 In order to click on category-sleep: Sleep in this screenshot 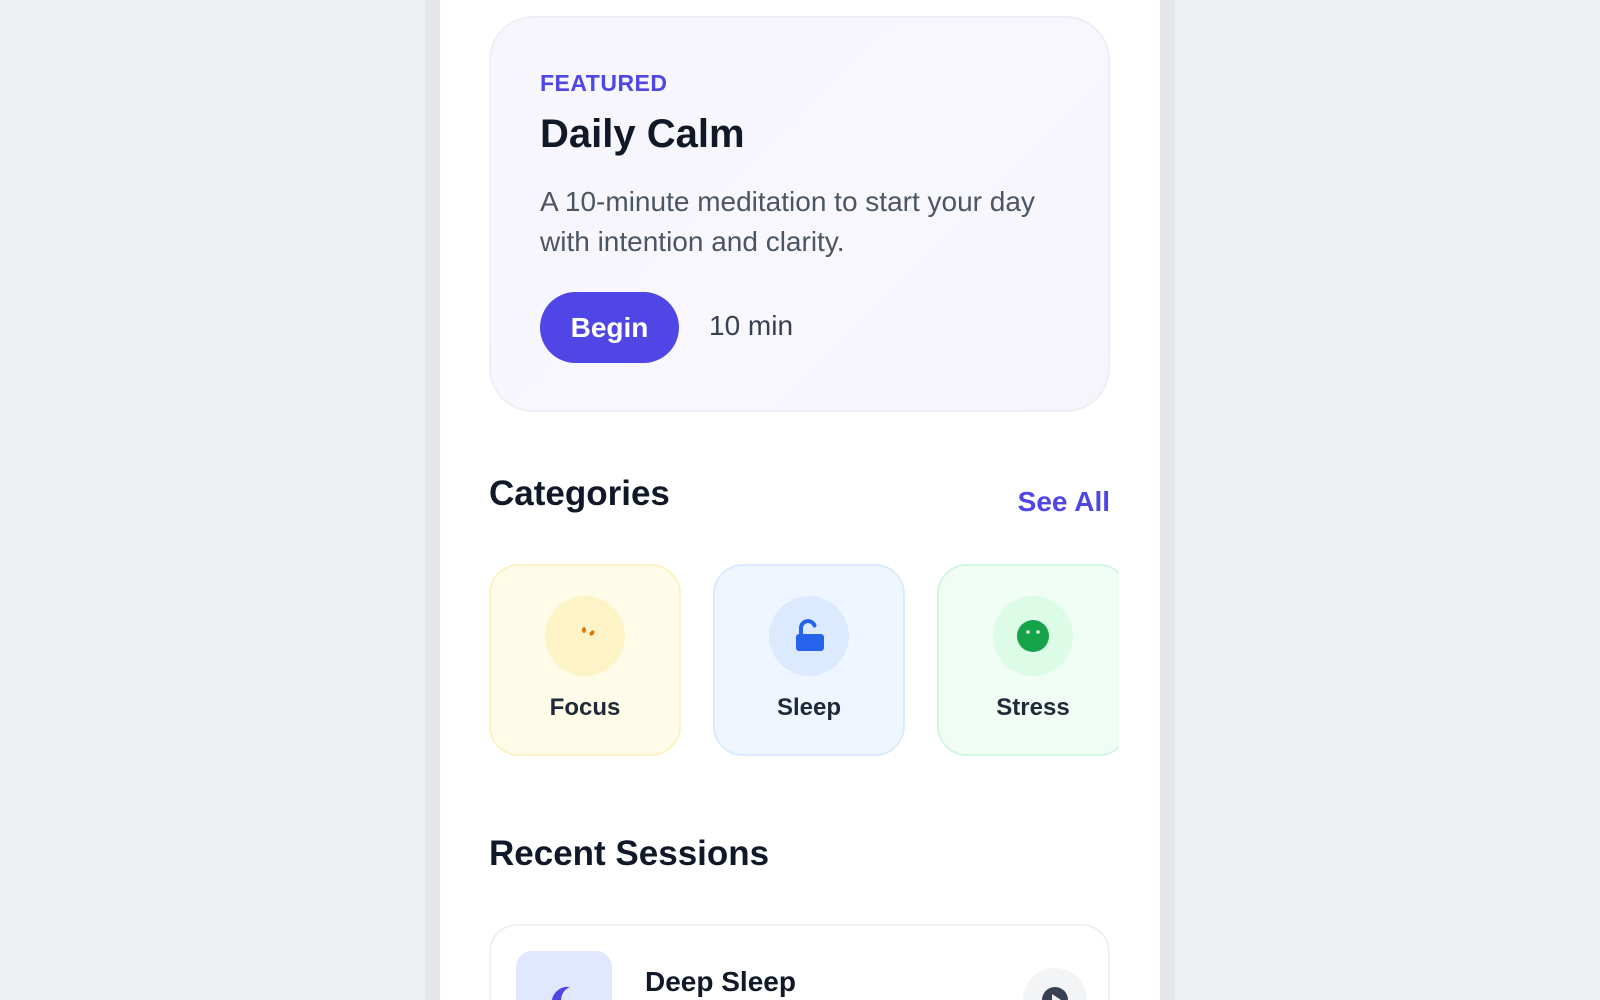, I will do `click(809, 660)`.